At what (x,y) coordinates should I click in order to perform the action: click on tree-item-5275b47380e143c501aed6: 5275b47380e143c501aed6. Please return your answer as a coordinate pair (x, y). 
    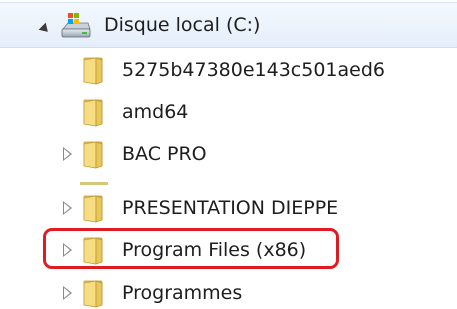
    Looking at the image, I should click on (228, 70).